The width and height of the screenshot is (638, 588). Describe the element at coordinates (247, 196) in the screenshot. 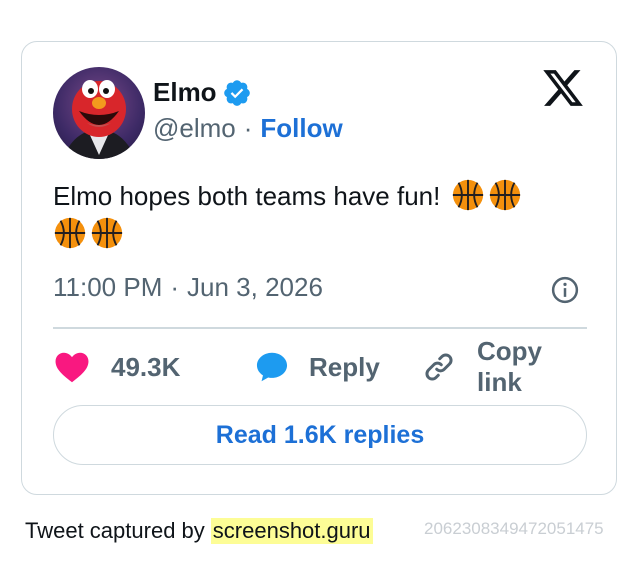

I see `tweet-text-body: Elmo hopes both teams have fun!` at that location.